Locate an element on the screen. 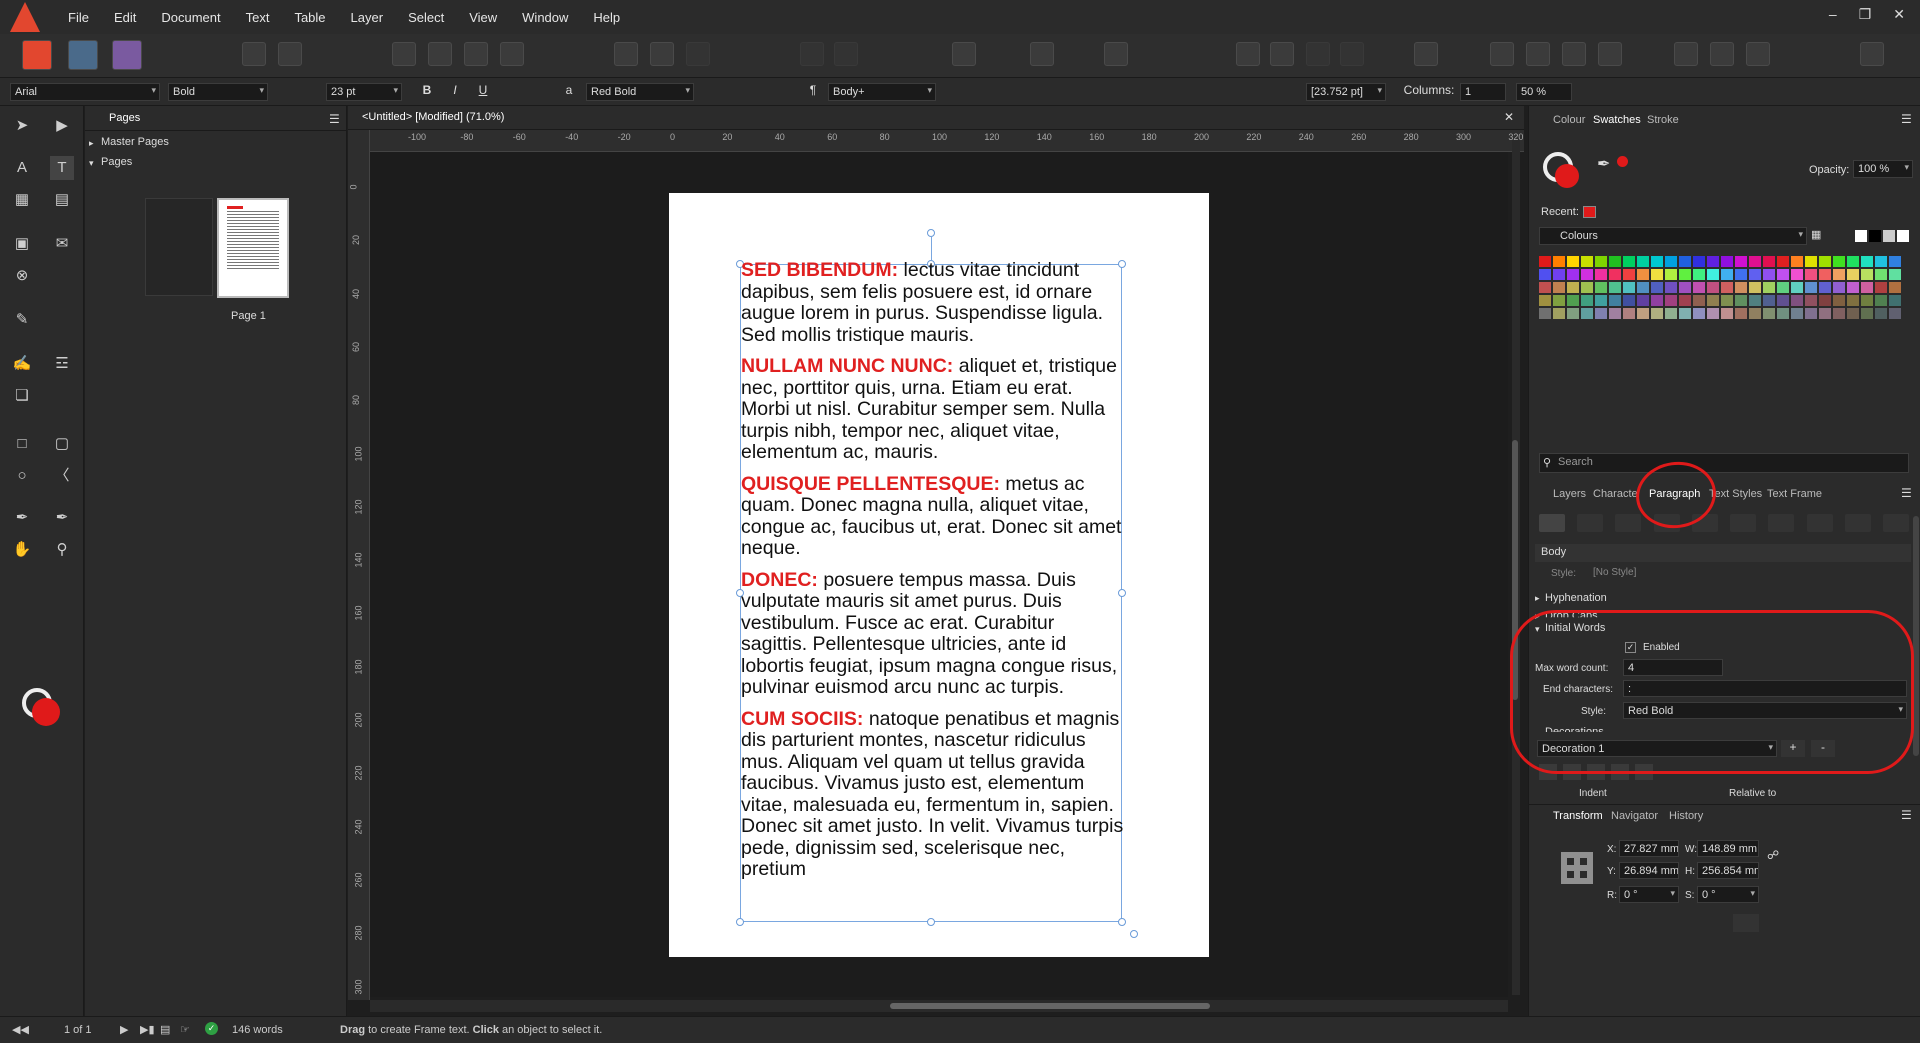  tab-text-frame: Text Frame is located at coordinates (1794, 494).